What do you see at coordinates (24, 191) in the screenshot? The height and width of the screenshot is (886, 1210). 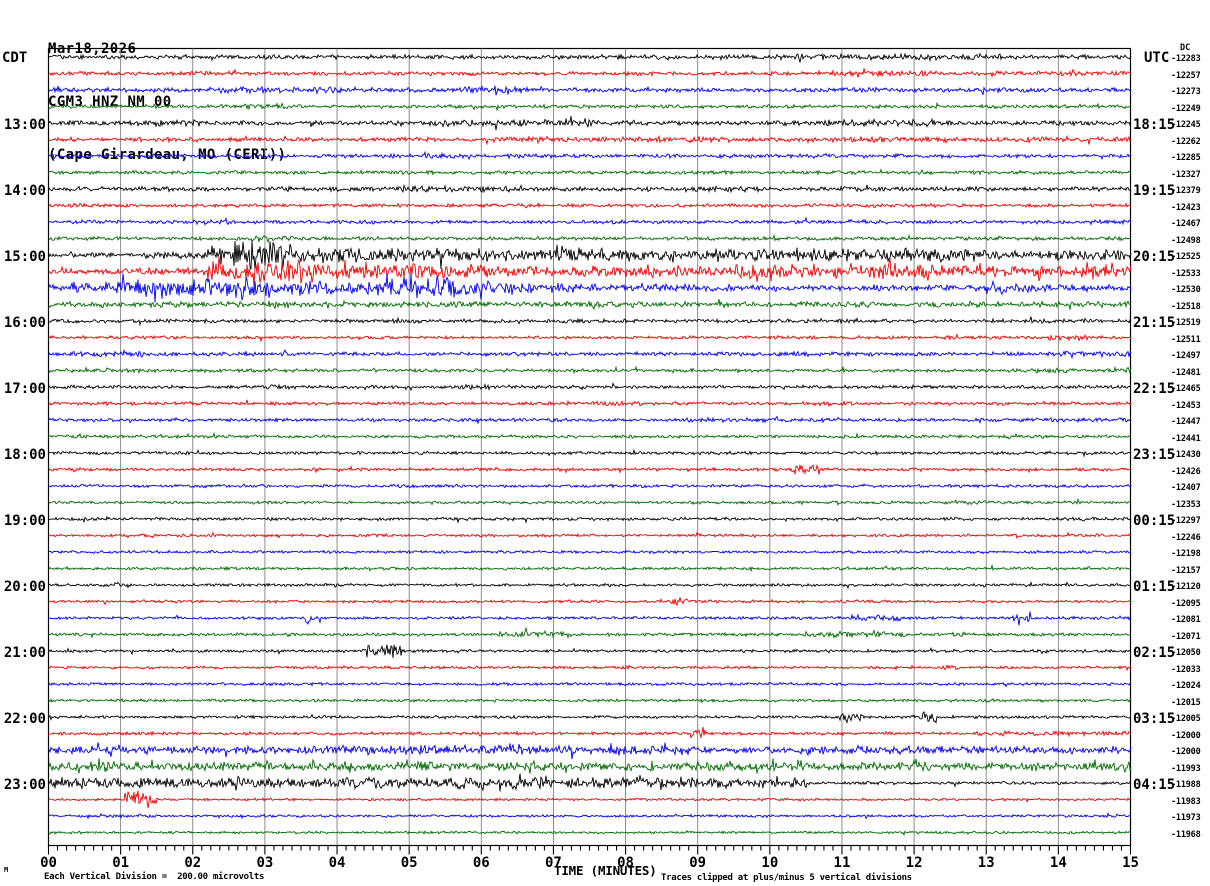 I see `cdt-hour-label: 14:00` at bounding box center [24, 191].